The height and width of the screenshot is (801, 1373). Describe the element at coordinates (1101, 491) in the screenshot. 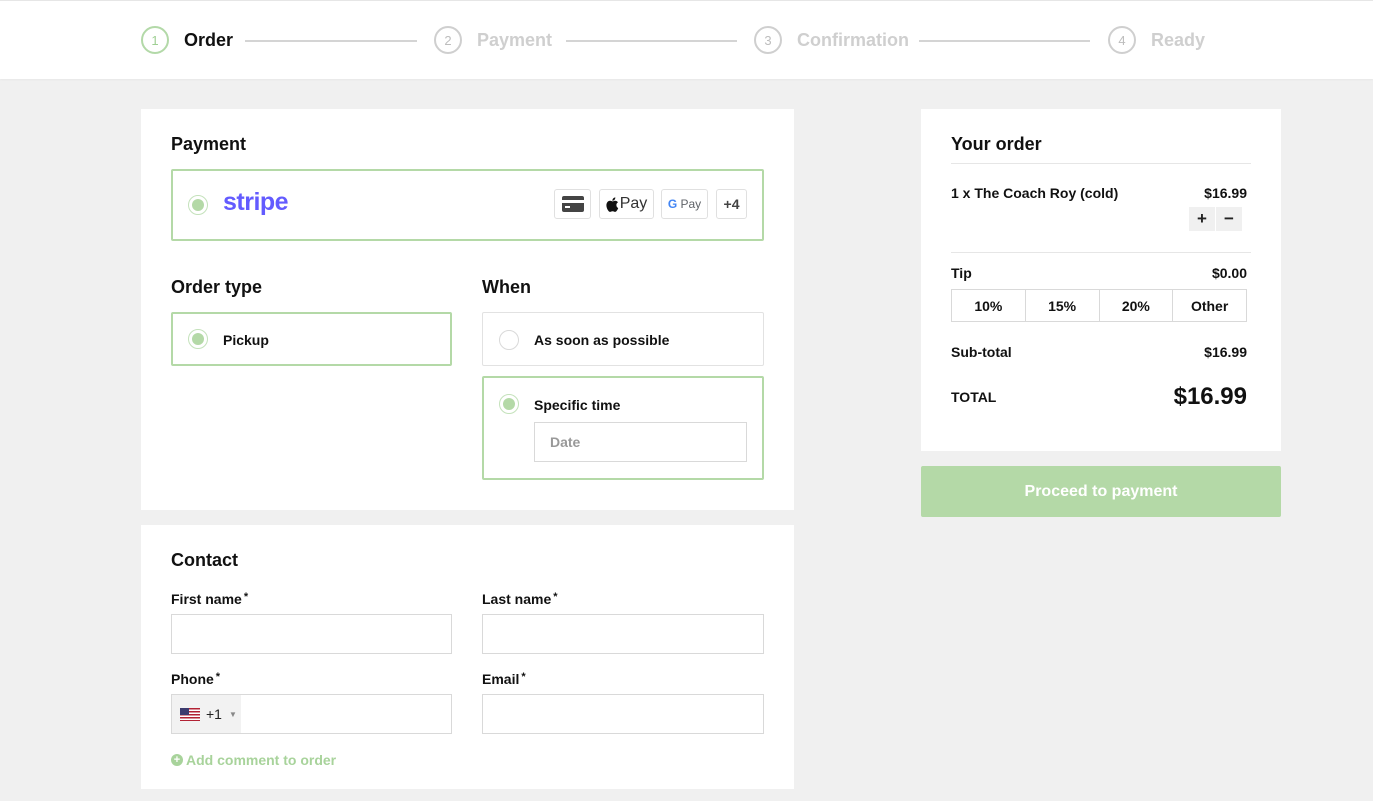

I see `proceed-to-payment-button: Proceed to payment` at that location.